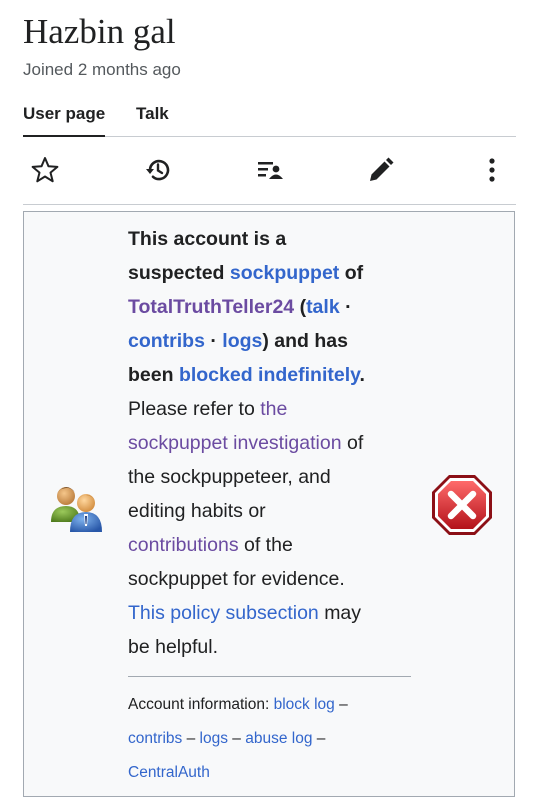 The height and width of the screenshot is (810, 539). I want to click on investigation-link: sockpuppet investigation, so click(235, 443).